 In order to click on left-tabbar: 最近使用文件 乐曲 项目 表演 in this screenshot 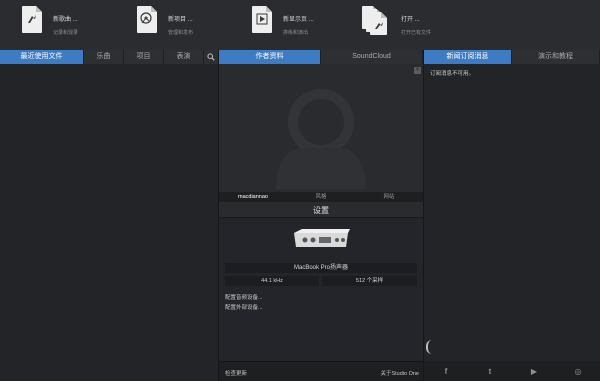, I will do `click(109, 57)`.